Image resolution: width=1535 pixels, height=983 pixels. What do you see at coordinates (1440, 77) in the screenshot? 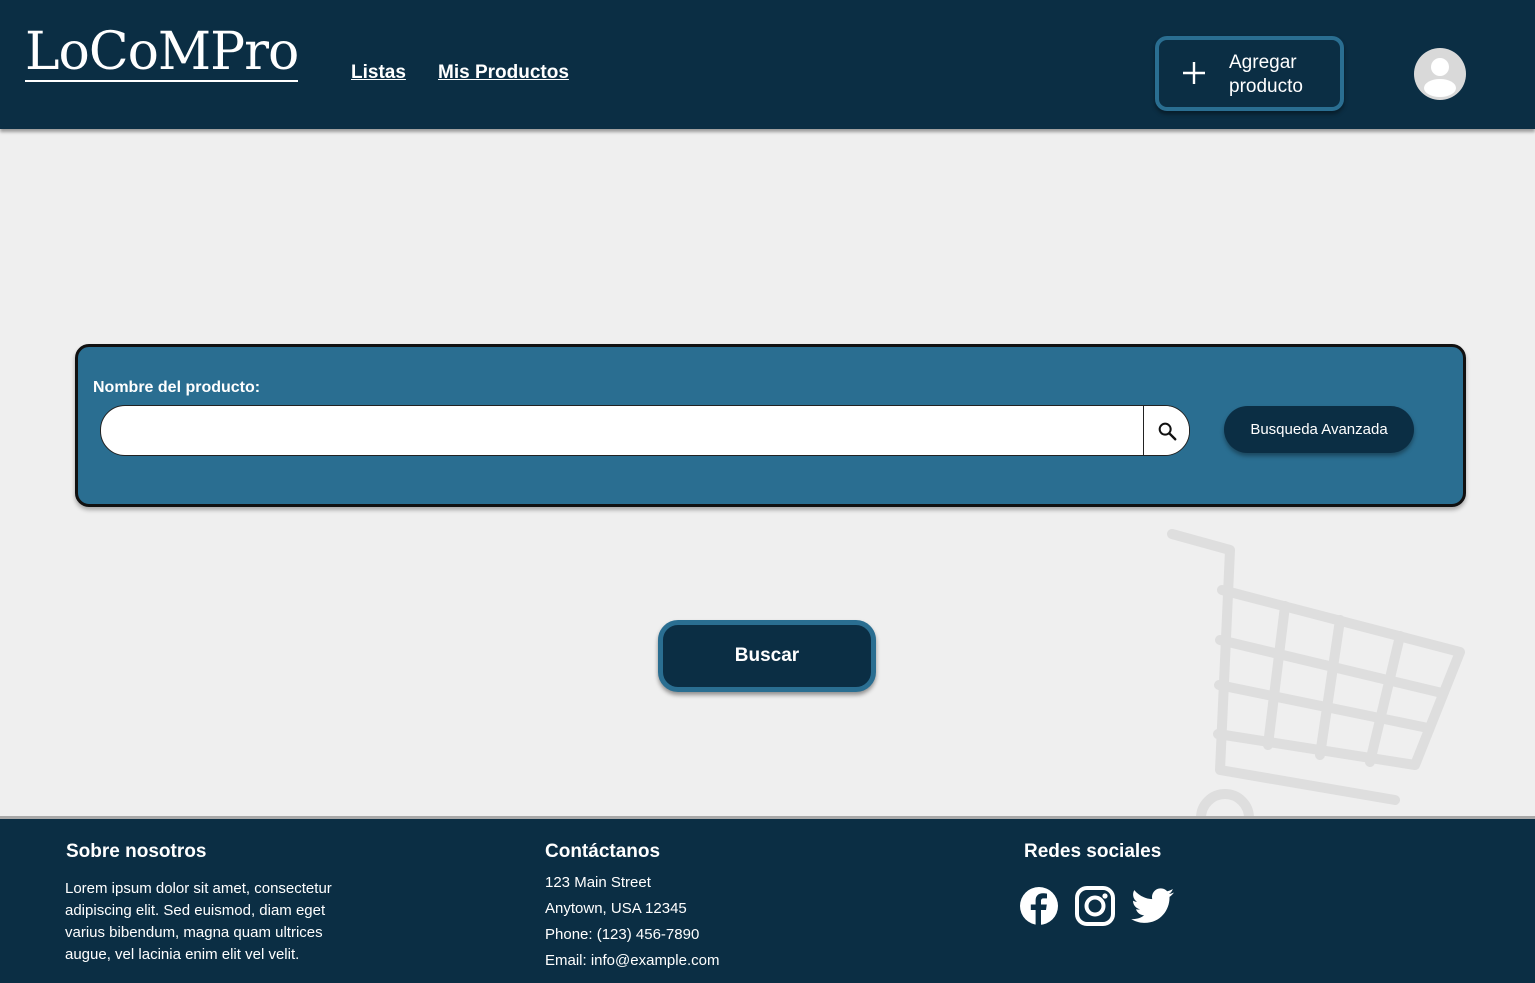
I see `user-icon` at bounding box center [1440, 77].